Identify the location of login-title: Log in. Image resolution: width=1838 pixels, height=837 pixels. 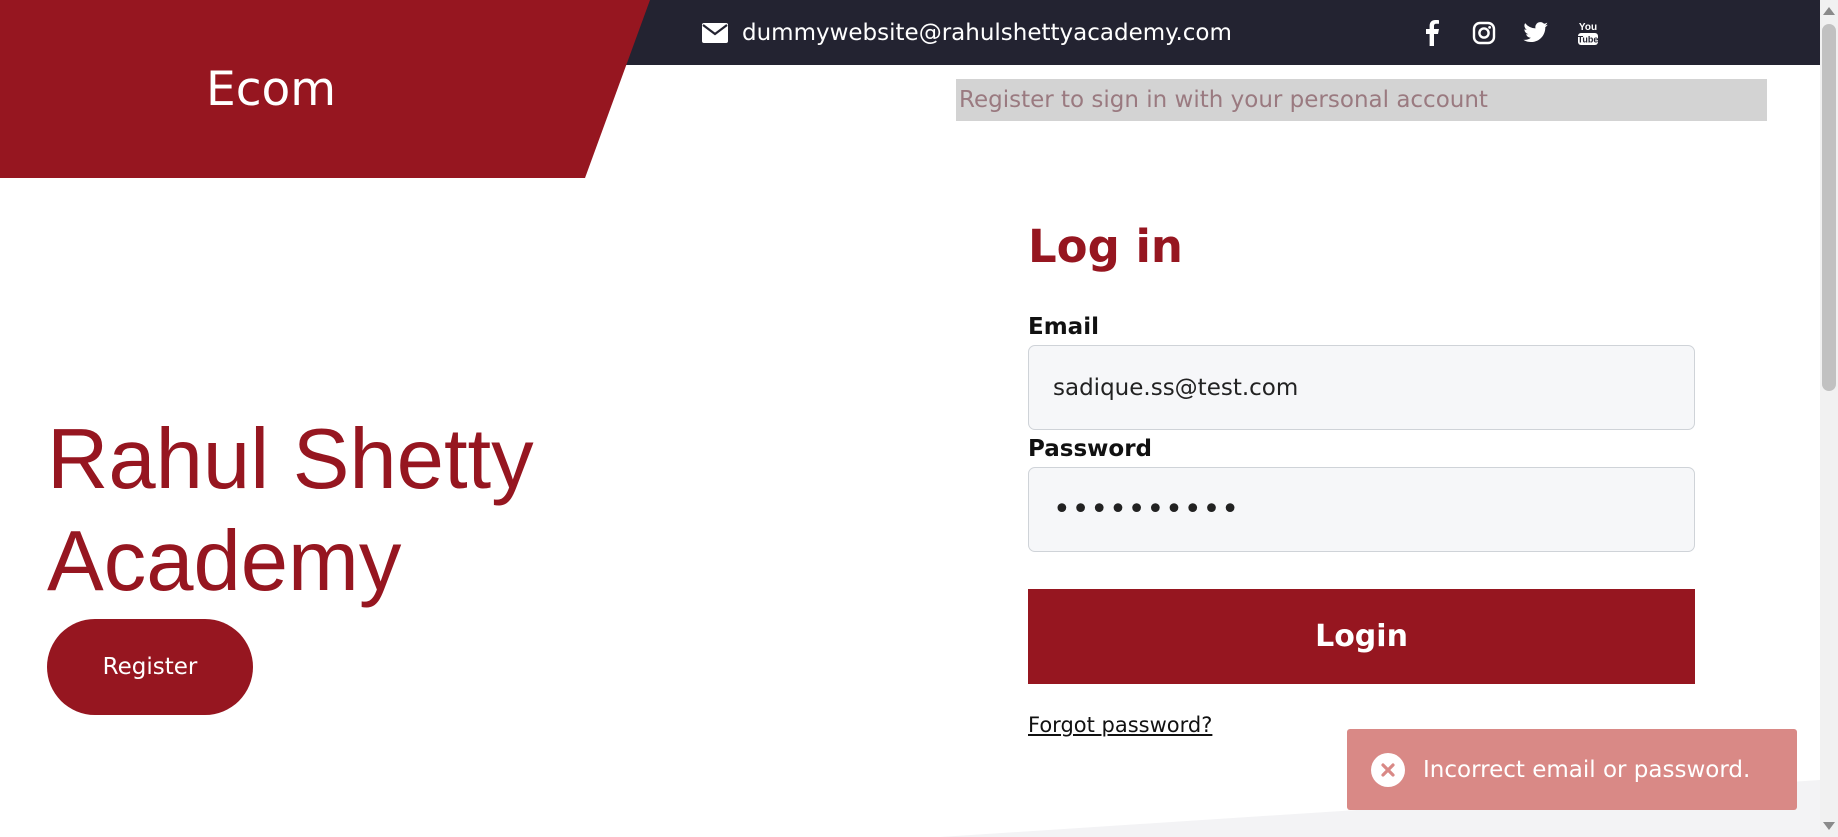
(1105, 246).